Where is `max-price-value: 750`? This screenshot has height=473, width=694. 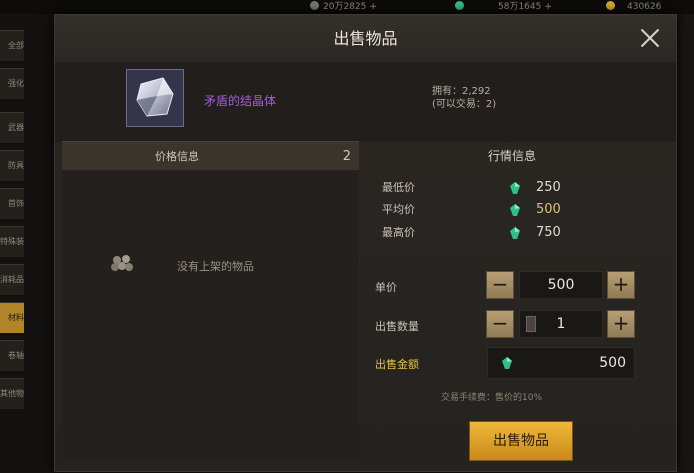
max-price-value: 750 is located at coordinates (548, 232).